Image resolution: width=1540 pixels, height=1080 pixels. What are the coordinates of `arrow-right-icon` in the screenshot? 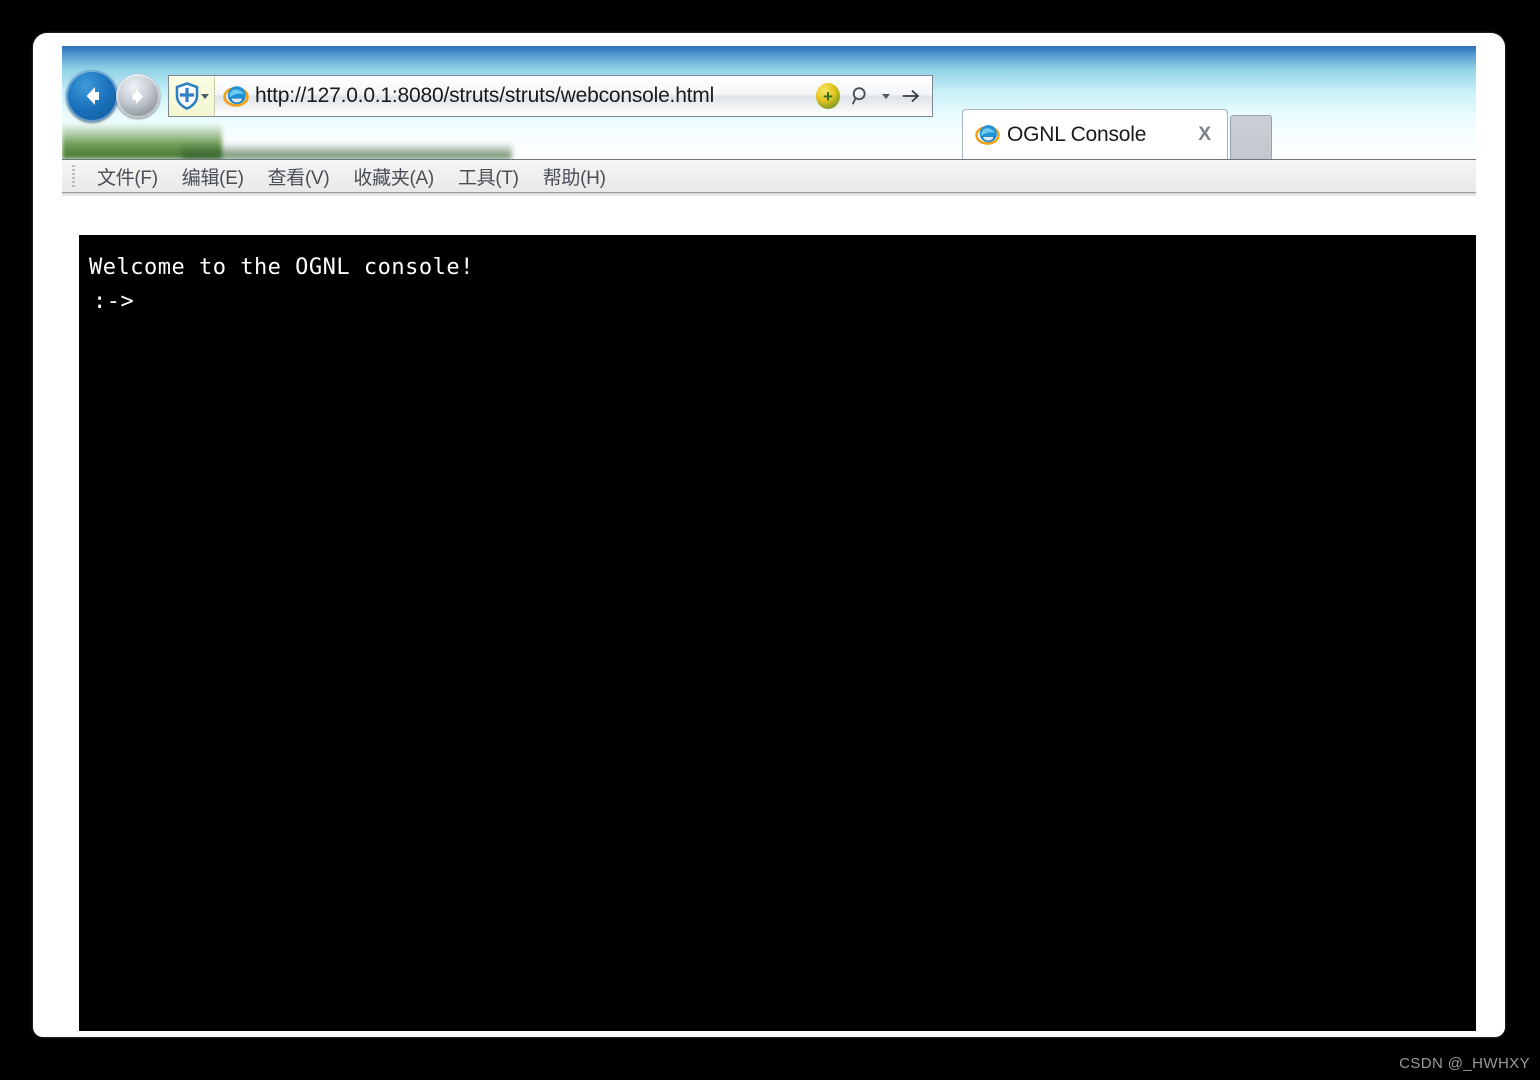 It's located at (137, 96).